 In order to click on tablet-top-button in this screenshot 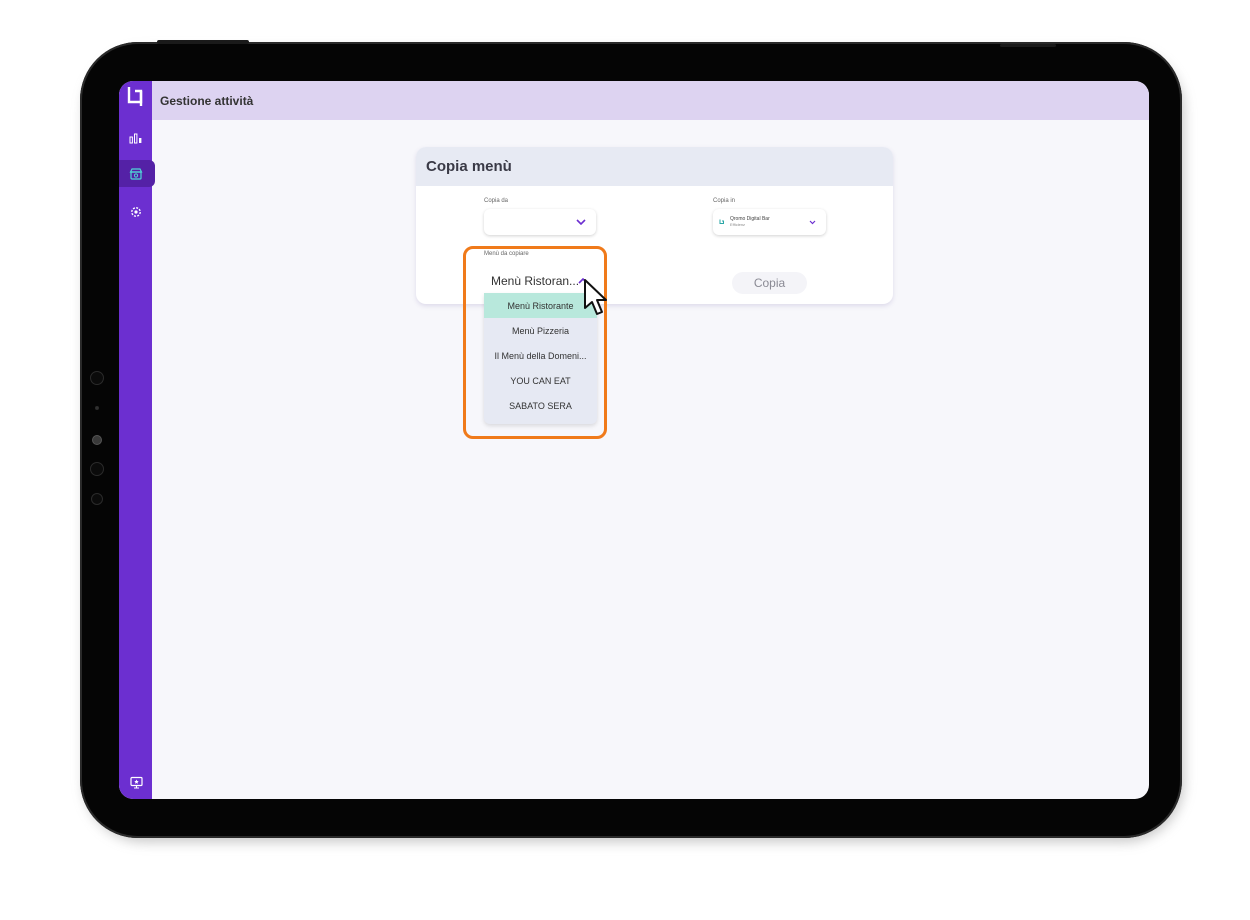, I will do `click(203, 42)`.